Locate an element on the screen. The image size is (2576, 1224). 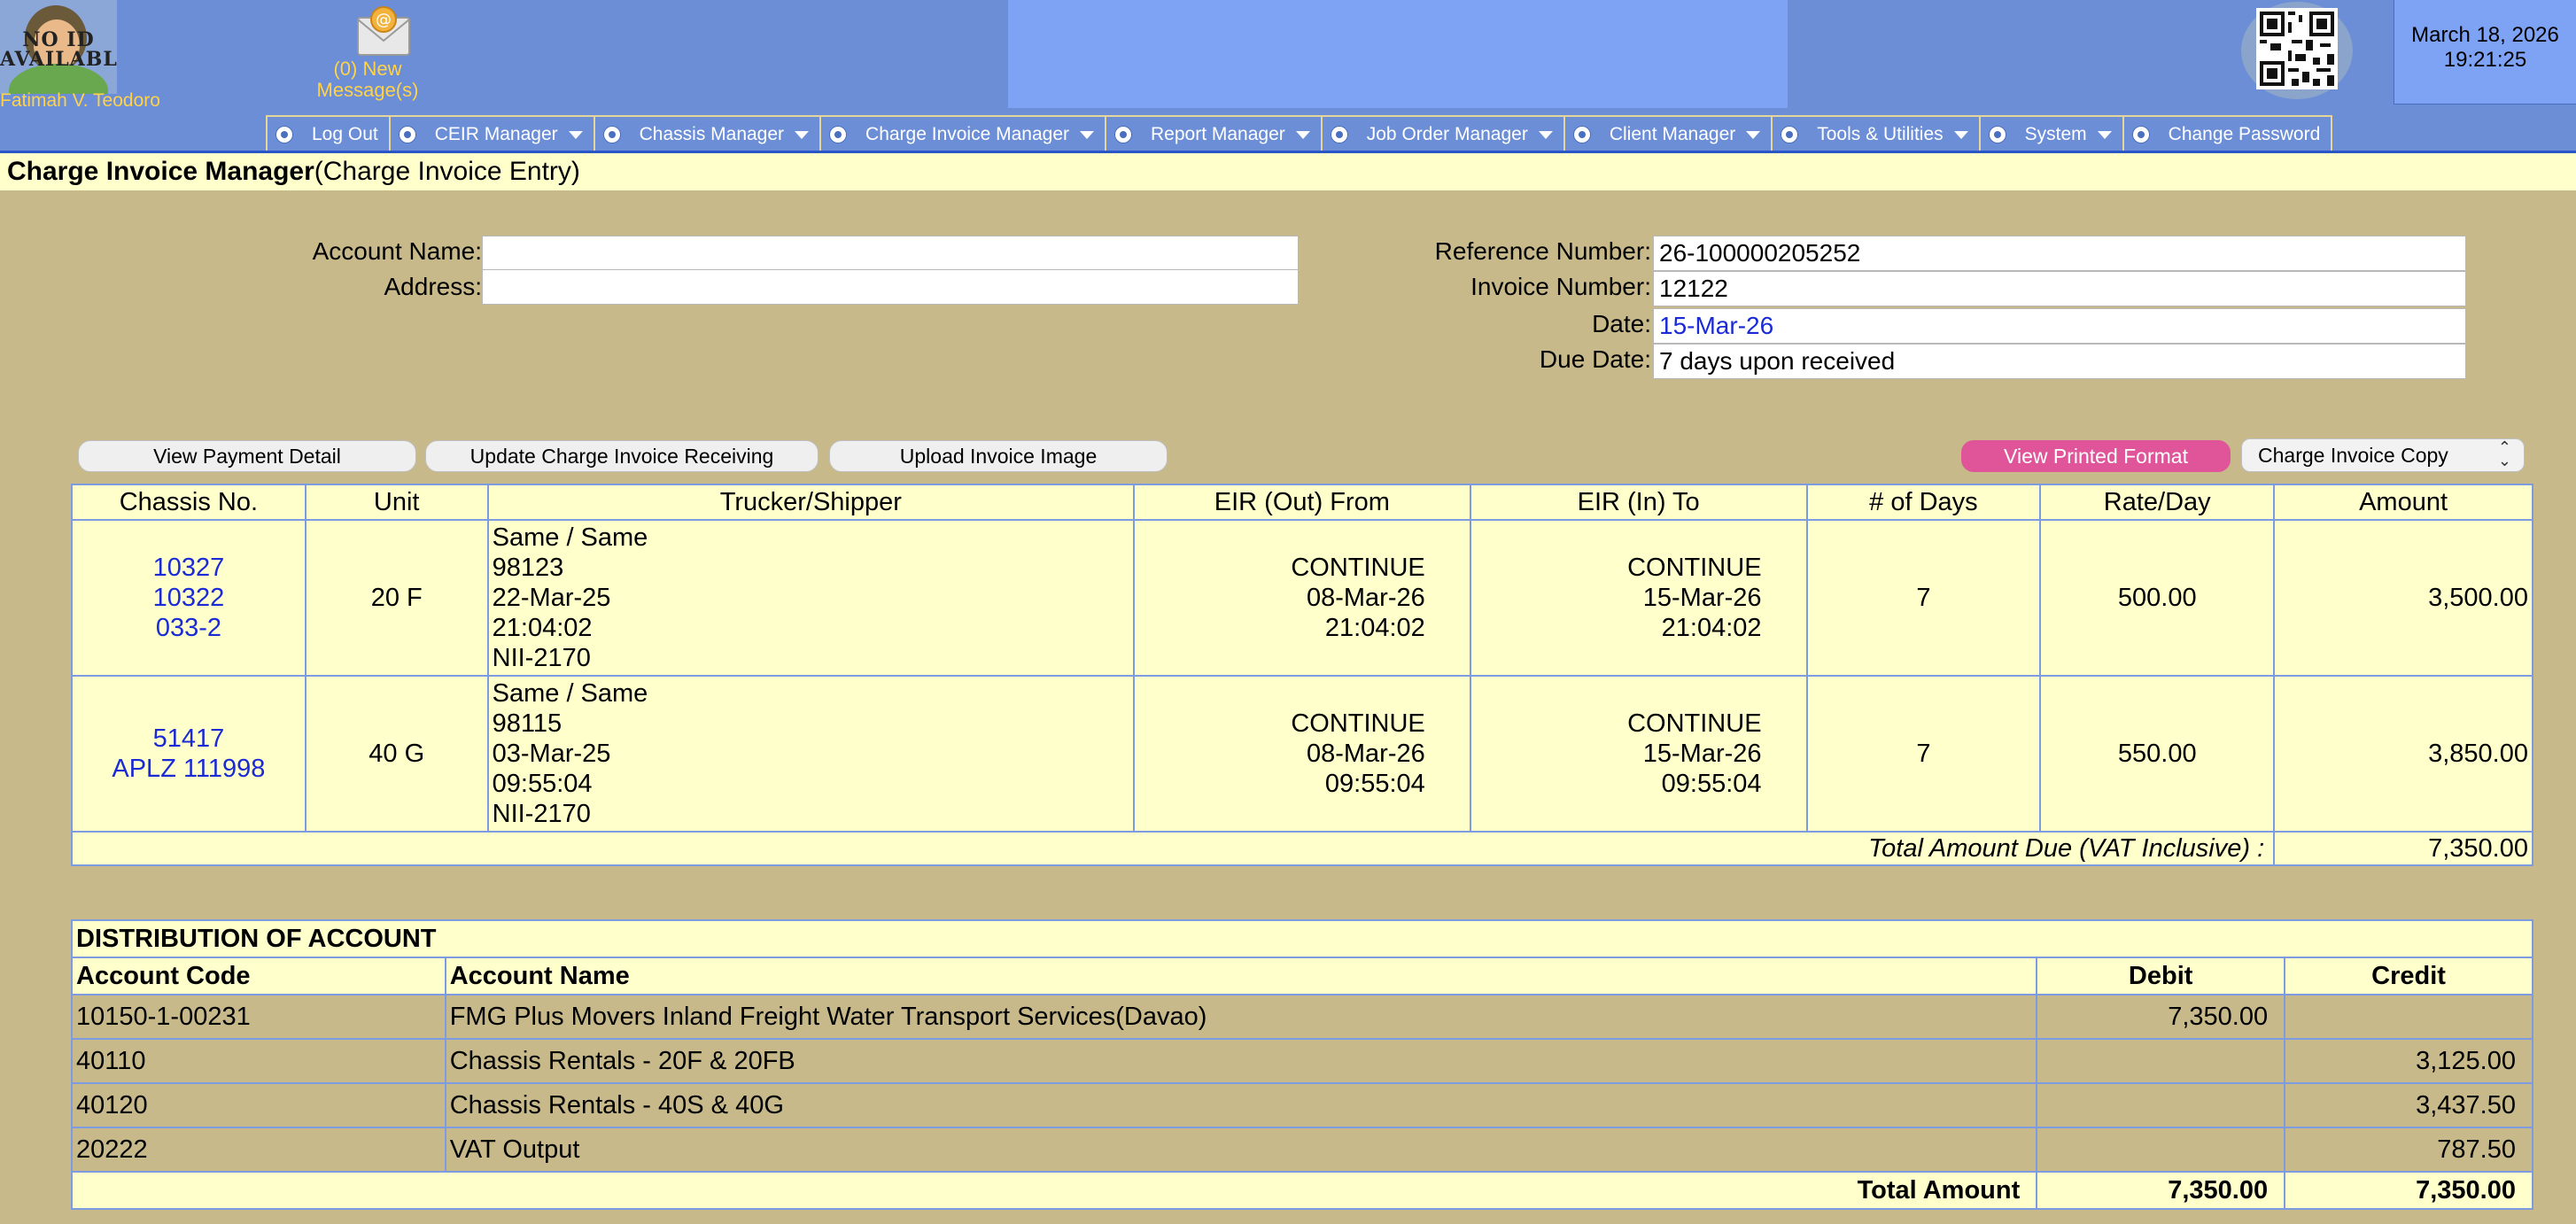
eir-out-line: 21:04:02 is located at coordinates (1374, 628).